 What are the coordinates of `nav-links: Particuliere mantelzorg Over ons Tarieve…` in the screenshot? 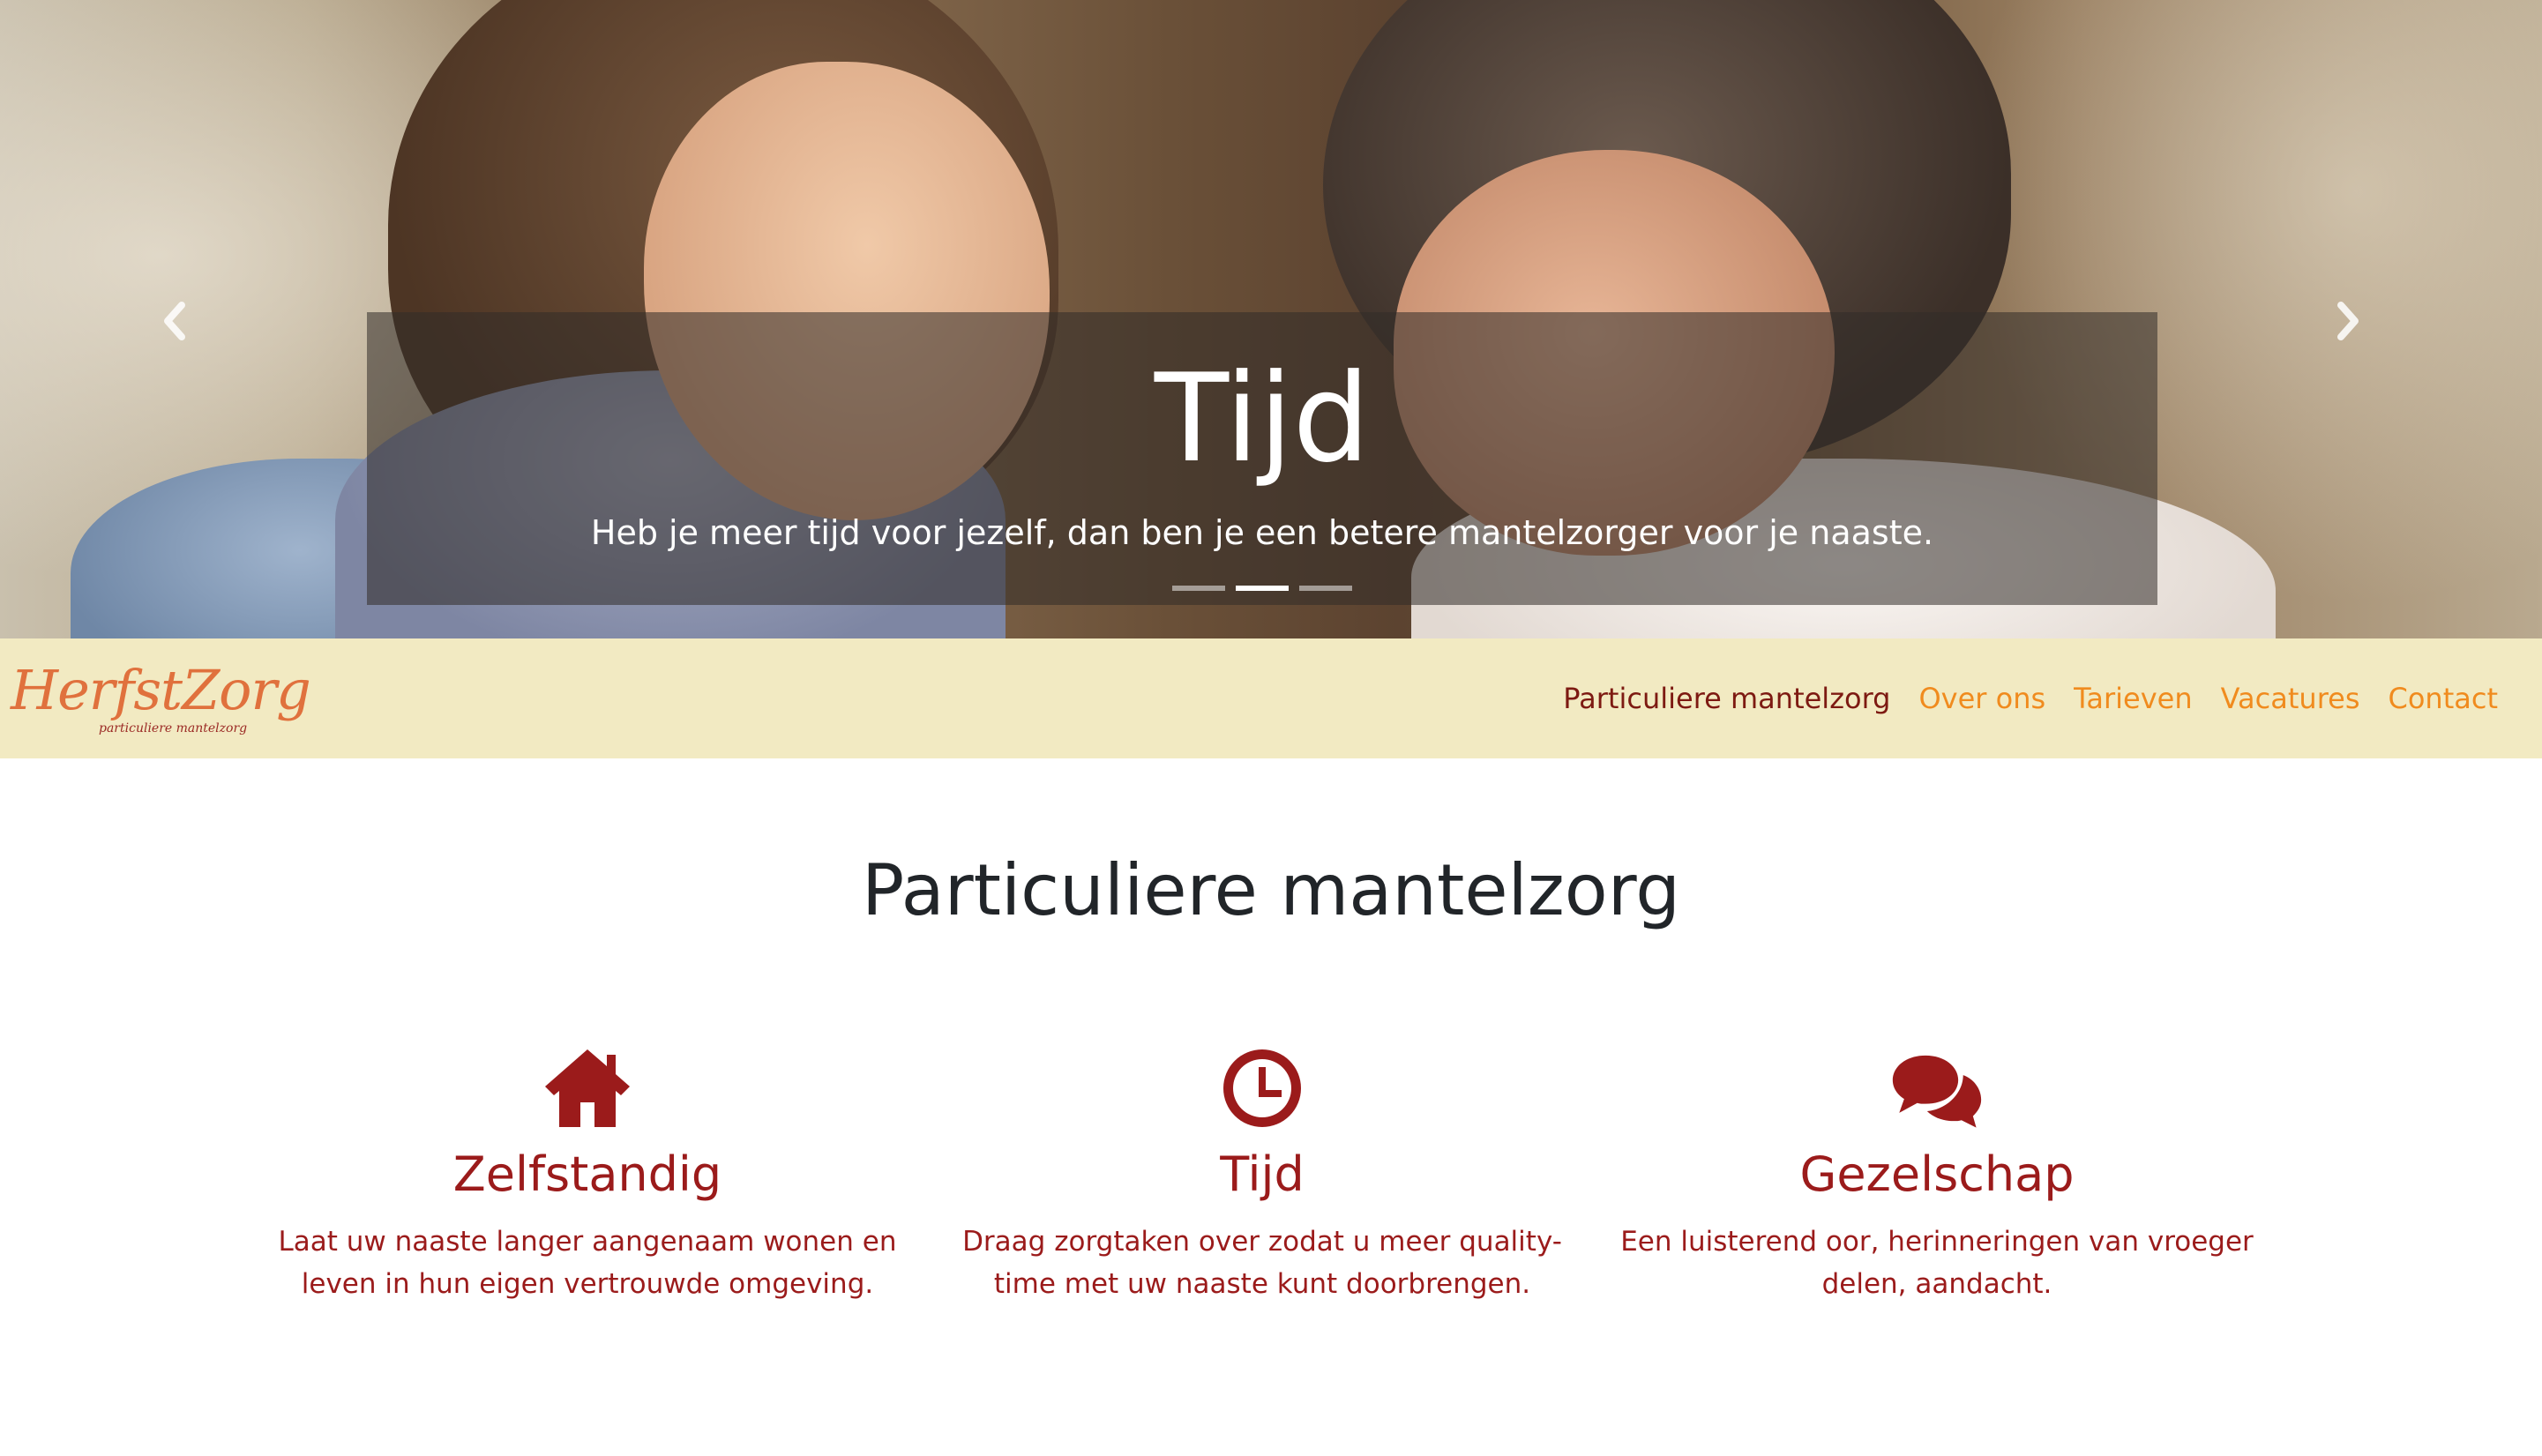 It's located at (2030, 698).